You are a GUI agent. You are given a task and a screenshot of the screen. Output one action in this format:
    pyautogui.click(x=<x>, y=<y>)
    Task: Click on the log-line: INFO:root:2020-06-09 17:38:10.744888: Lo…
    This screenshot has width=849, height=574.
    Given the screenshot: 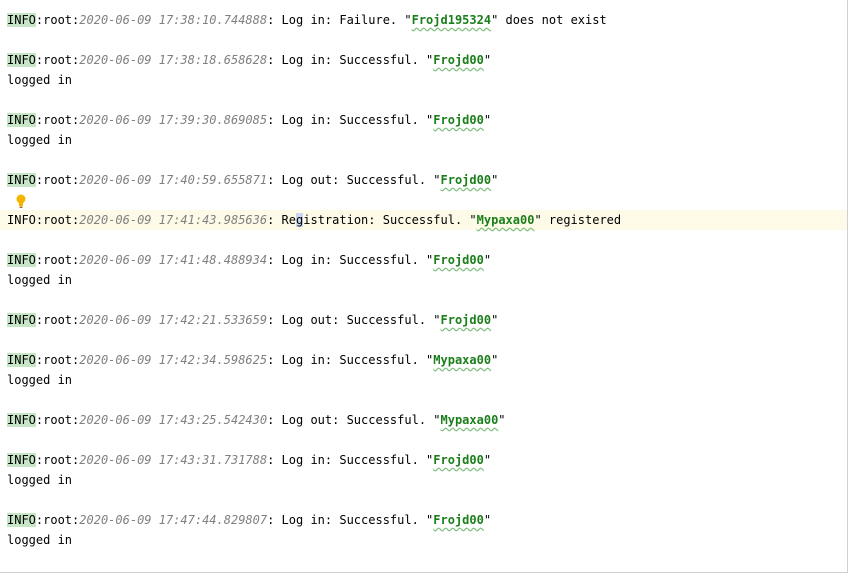 What is the action you would take?
    pyautogui.click(x=423, y=20)
    